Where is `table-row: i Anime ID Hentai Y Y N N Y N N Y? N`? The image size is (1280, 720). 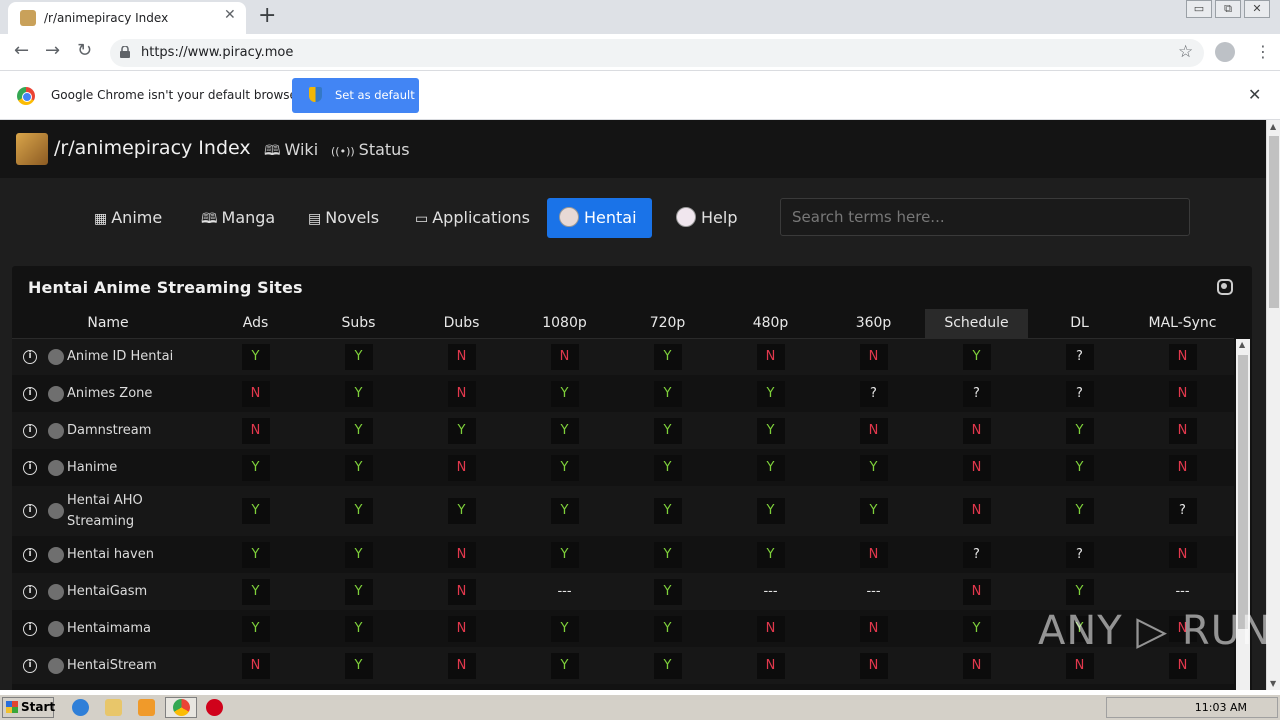
table-row: i Anime ID Hentai Y Y N N Y N N Y? N is located at coordinates (623, 356).